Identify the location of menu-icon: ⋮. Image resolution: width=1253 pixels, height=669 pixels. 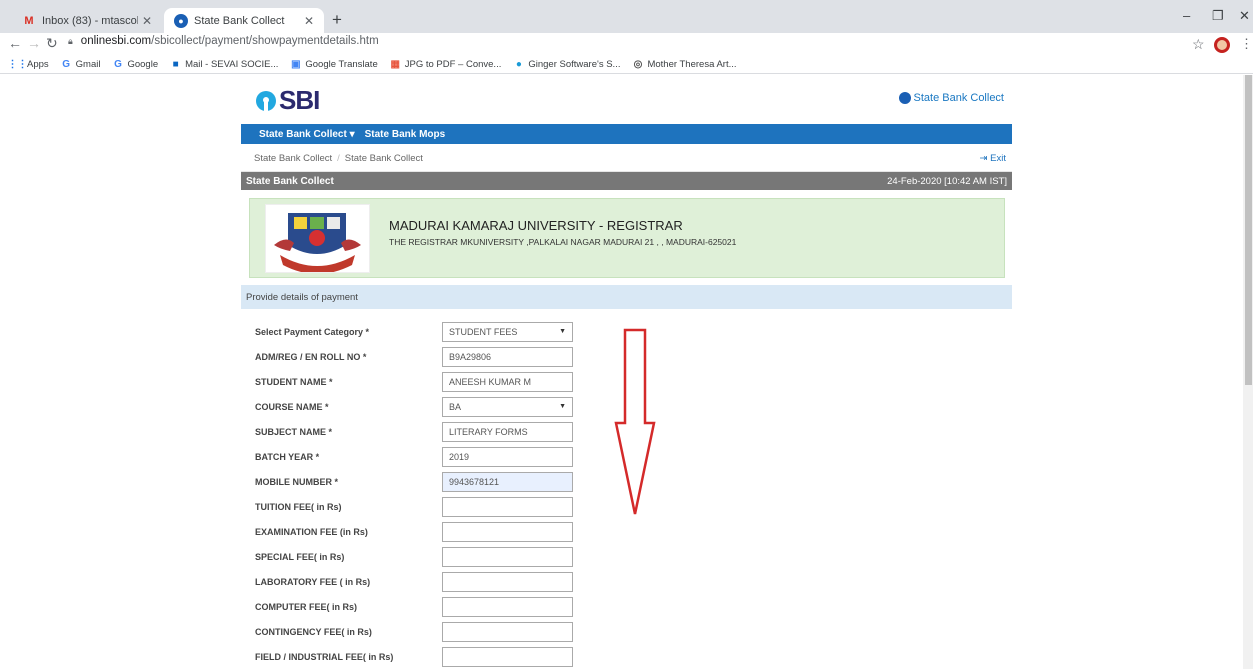
(1246, 44).